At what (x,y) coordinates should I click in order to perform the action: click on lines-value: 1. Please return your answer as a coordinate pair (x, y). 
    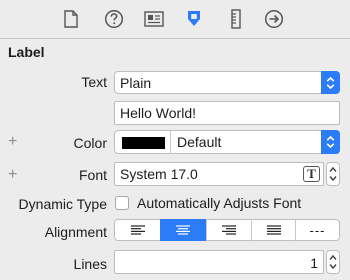
    Looking at the image, I should click on (314, 263).